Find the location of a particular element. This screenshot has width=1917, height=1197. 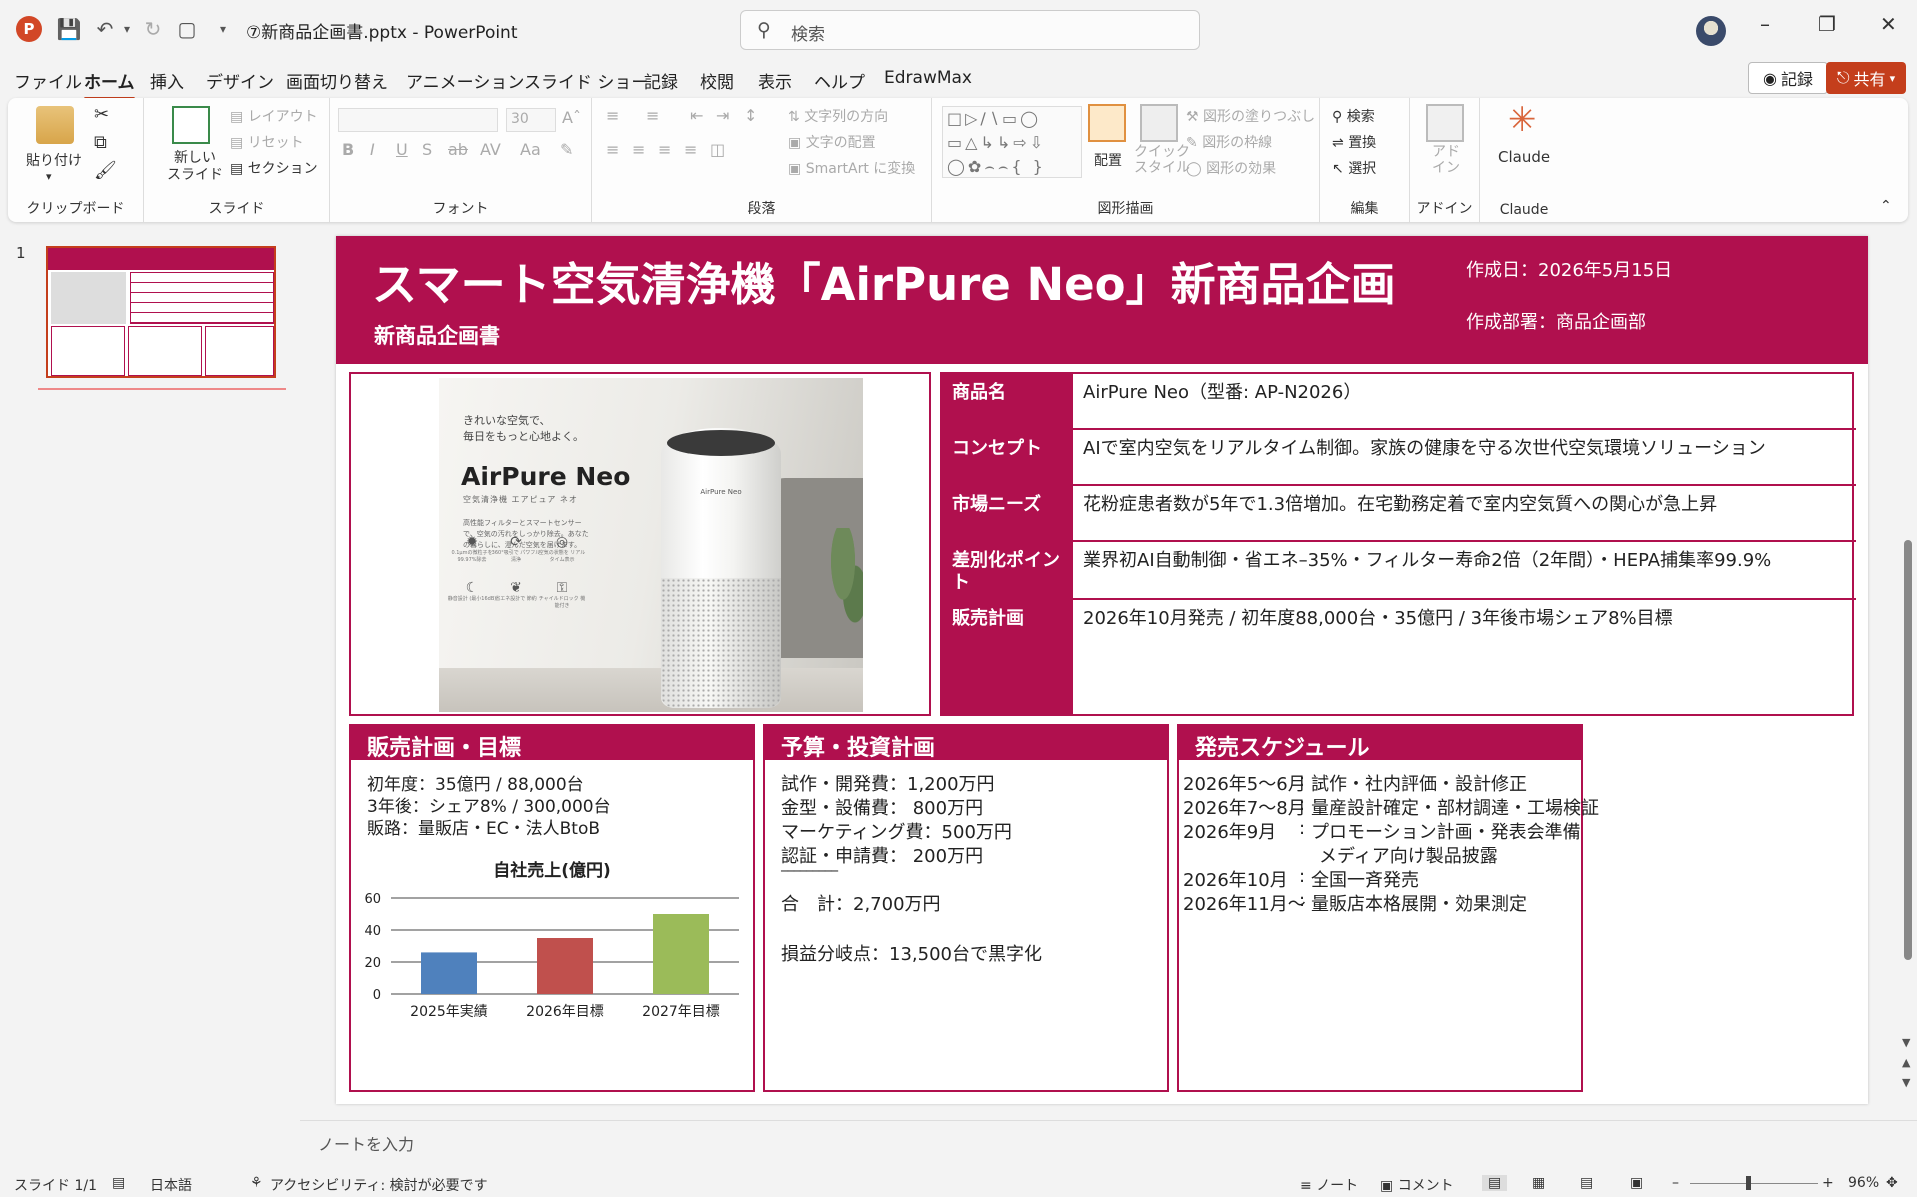

addins-button: アド イン is located at coordinates (1446, 160).